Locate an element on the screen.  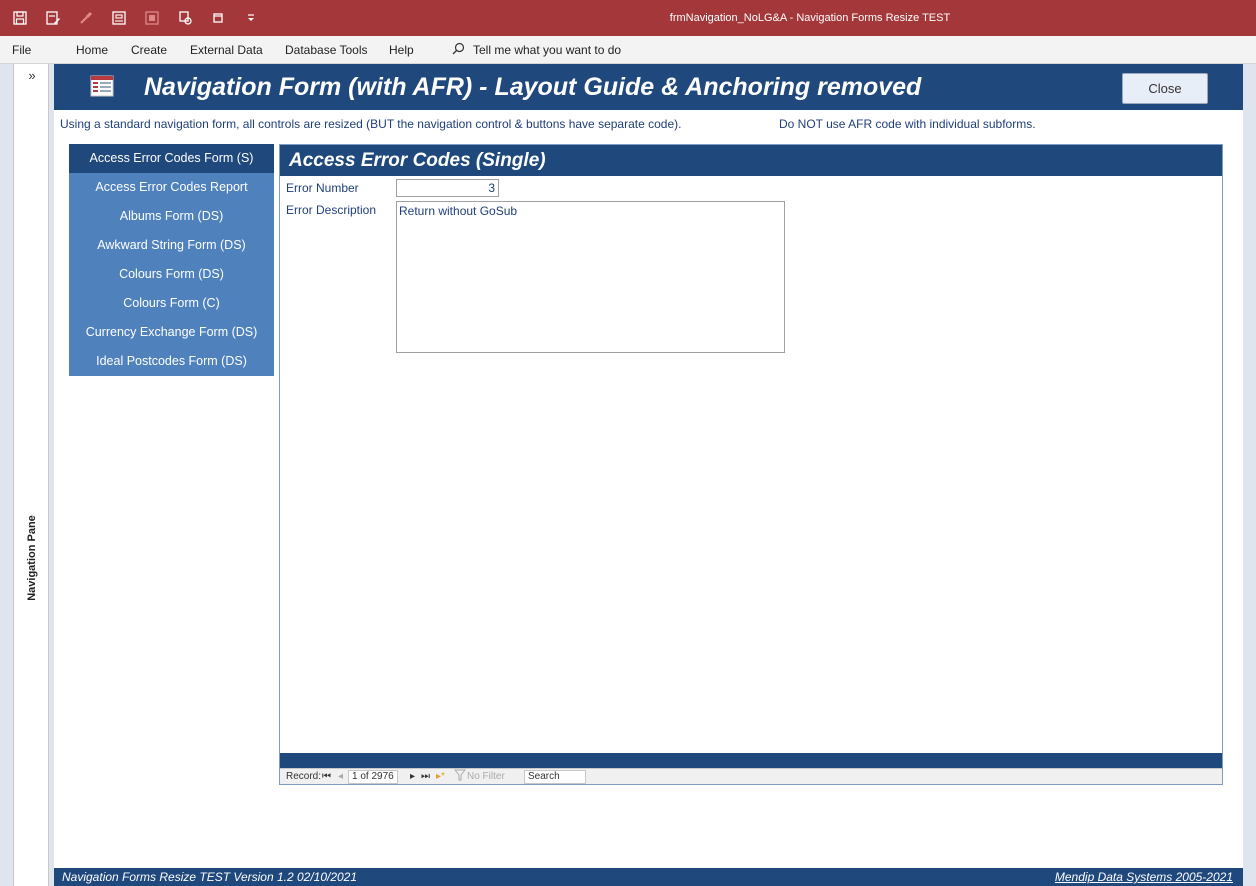
tab-help: Help is located at coordinates (401, 50).